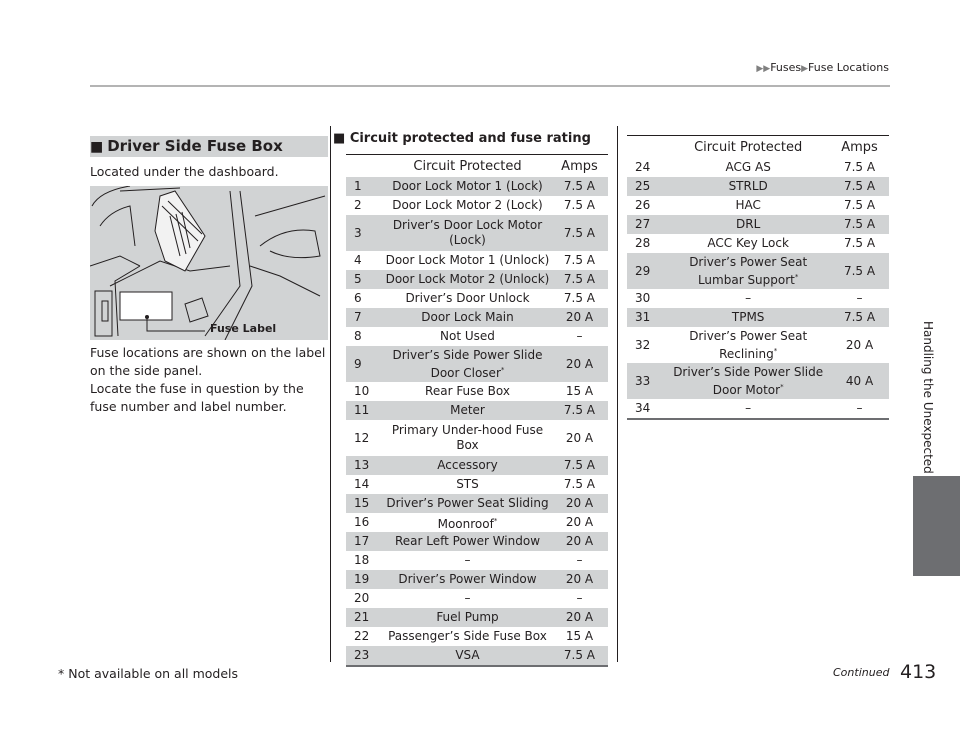 This screenshot has width=960, height=742. I want to click on fuse-label-callout: Fuse Label, so click(243, 328).